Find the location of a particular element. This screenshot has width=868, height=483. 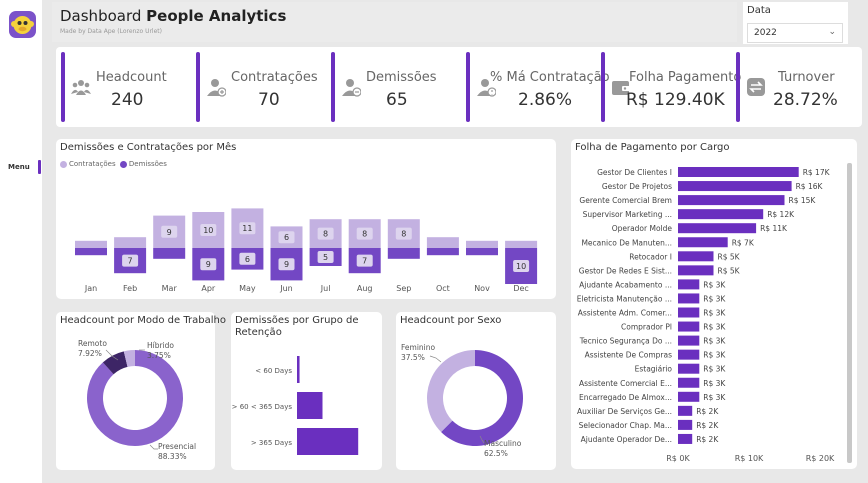

x-tick-label: R$ 0K is located at coordinates (678, 458).